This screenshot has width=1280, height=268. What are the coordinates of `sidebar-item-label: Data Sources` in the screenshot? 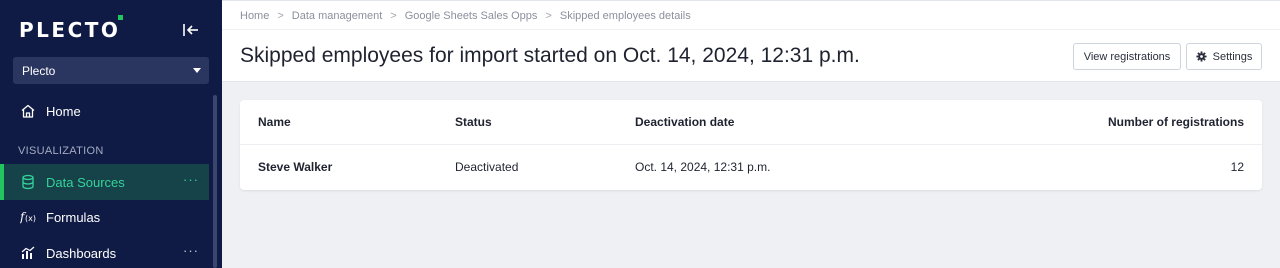 It's located at (85, 182).